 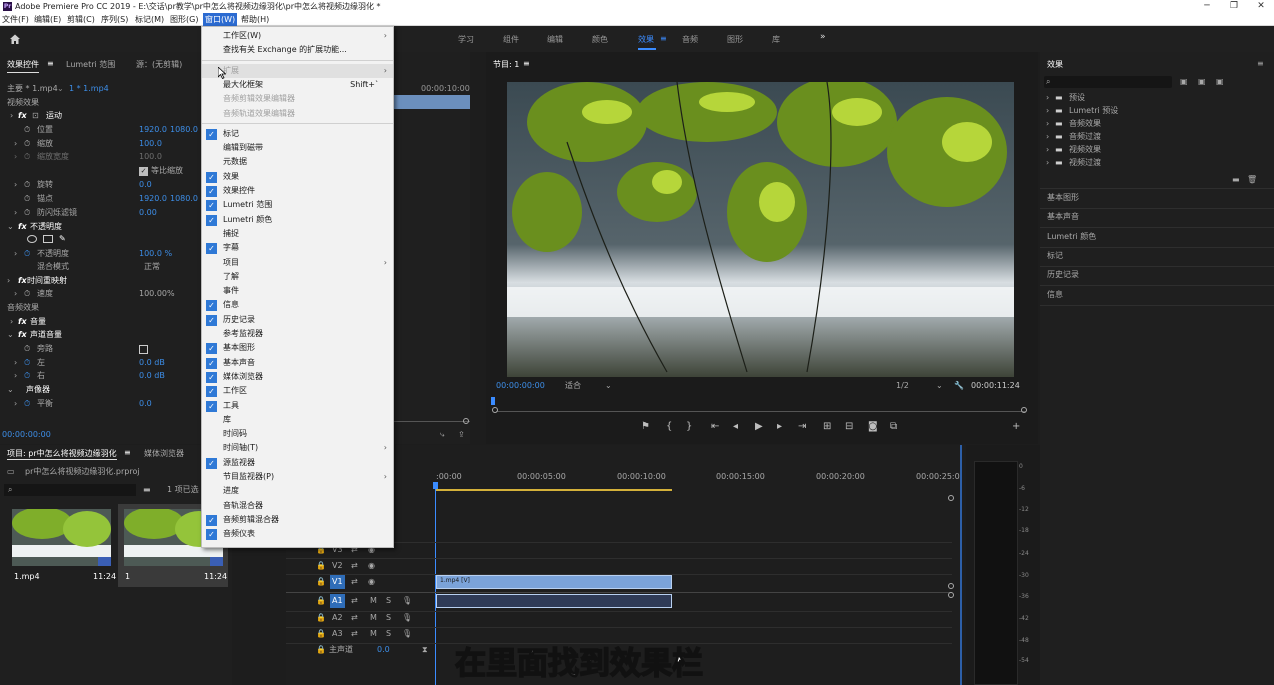 I want to click on workspace-learn: 学习, so click(x=466, y=39).